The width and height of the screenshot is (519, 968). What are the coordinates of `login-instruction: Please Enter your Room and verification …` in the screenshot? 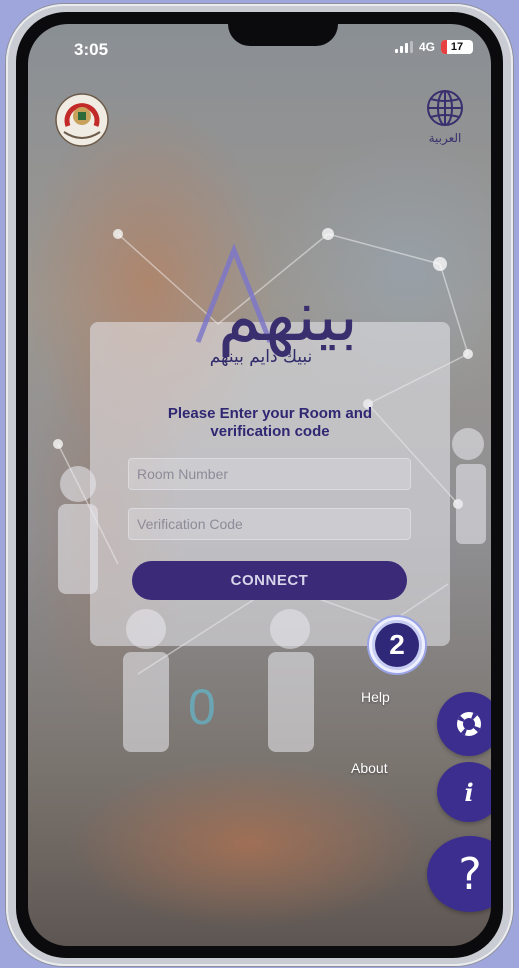 It's located at (270, 423).